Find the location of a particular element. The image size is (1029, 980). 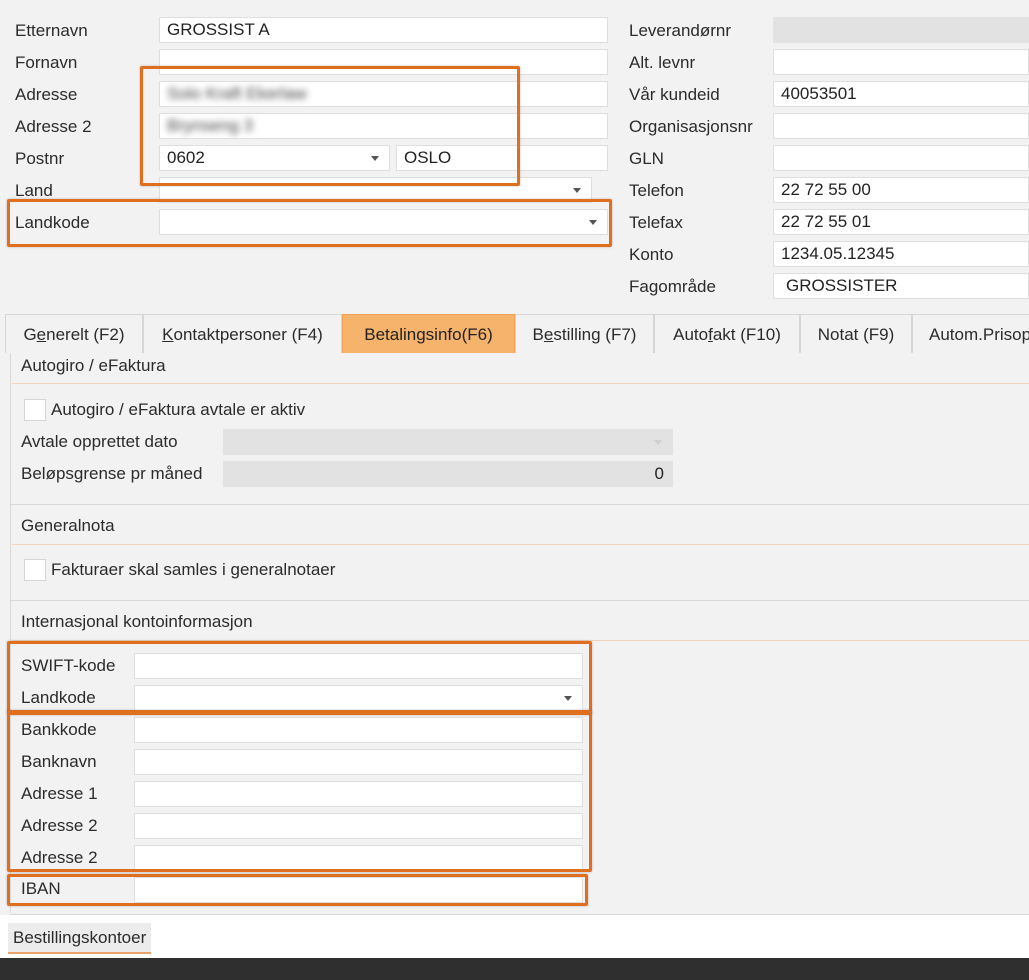

status-bar is located at coordinates (514, 969).